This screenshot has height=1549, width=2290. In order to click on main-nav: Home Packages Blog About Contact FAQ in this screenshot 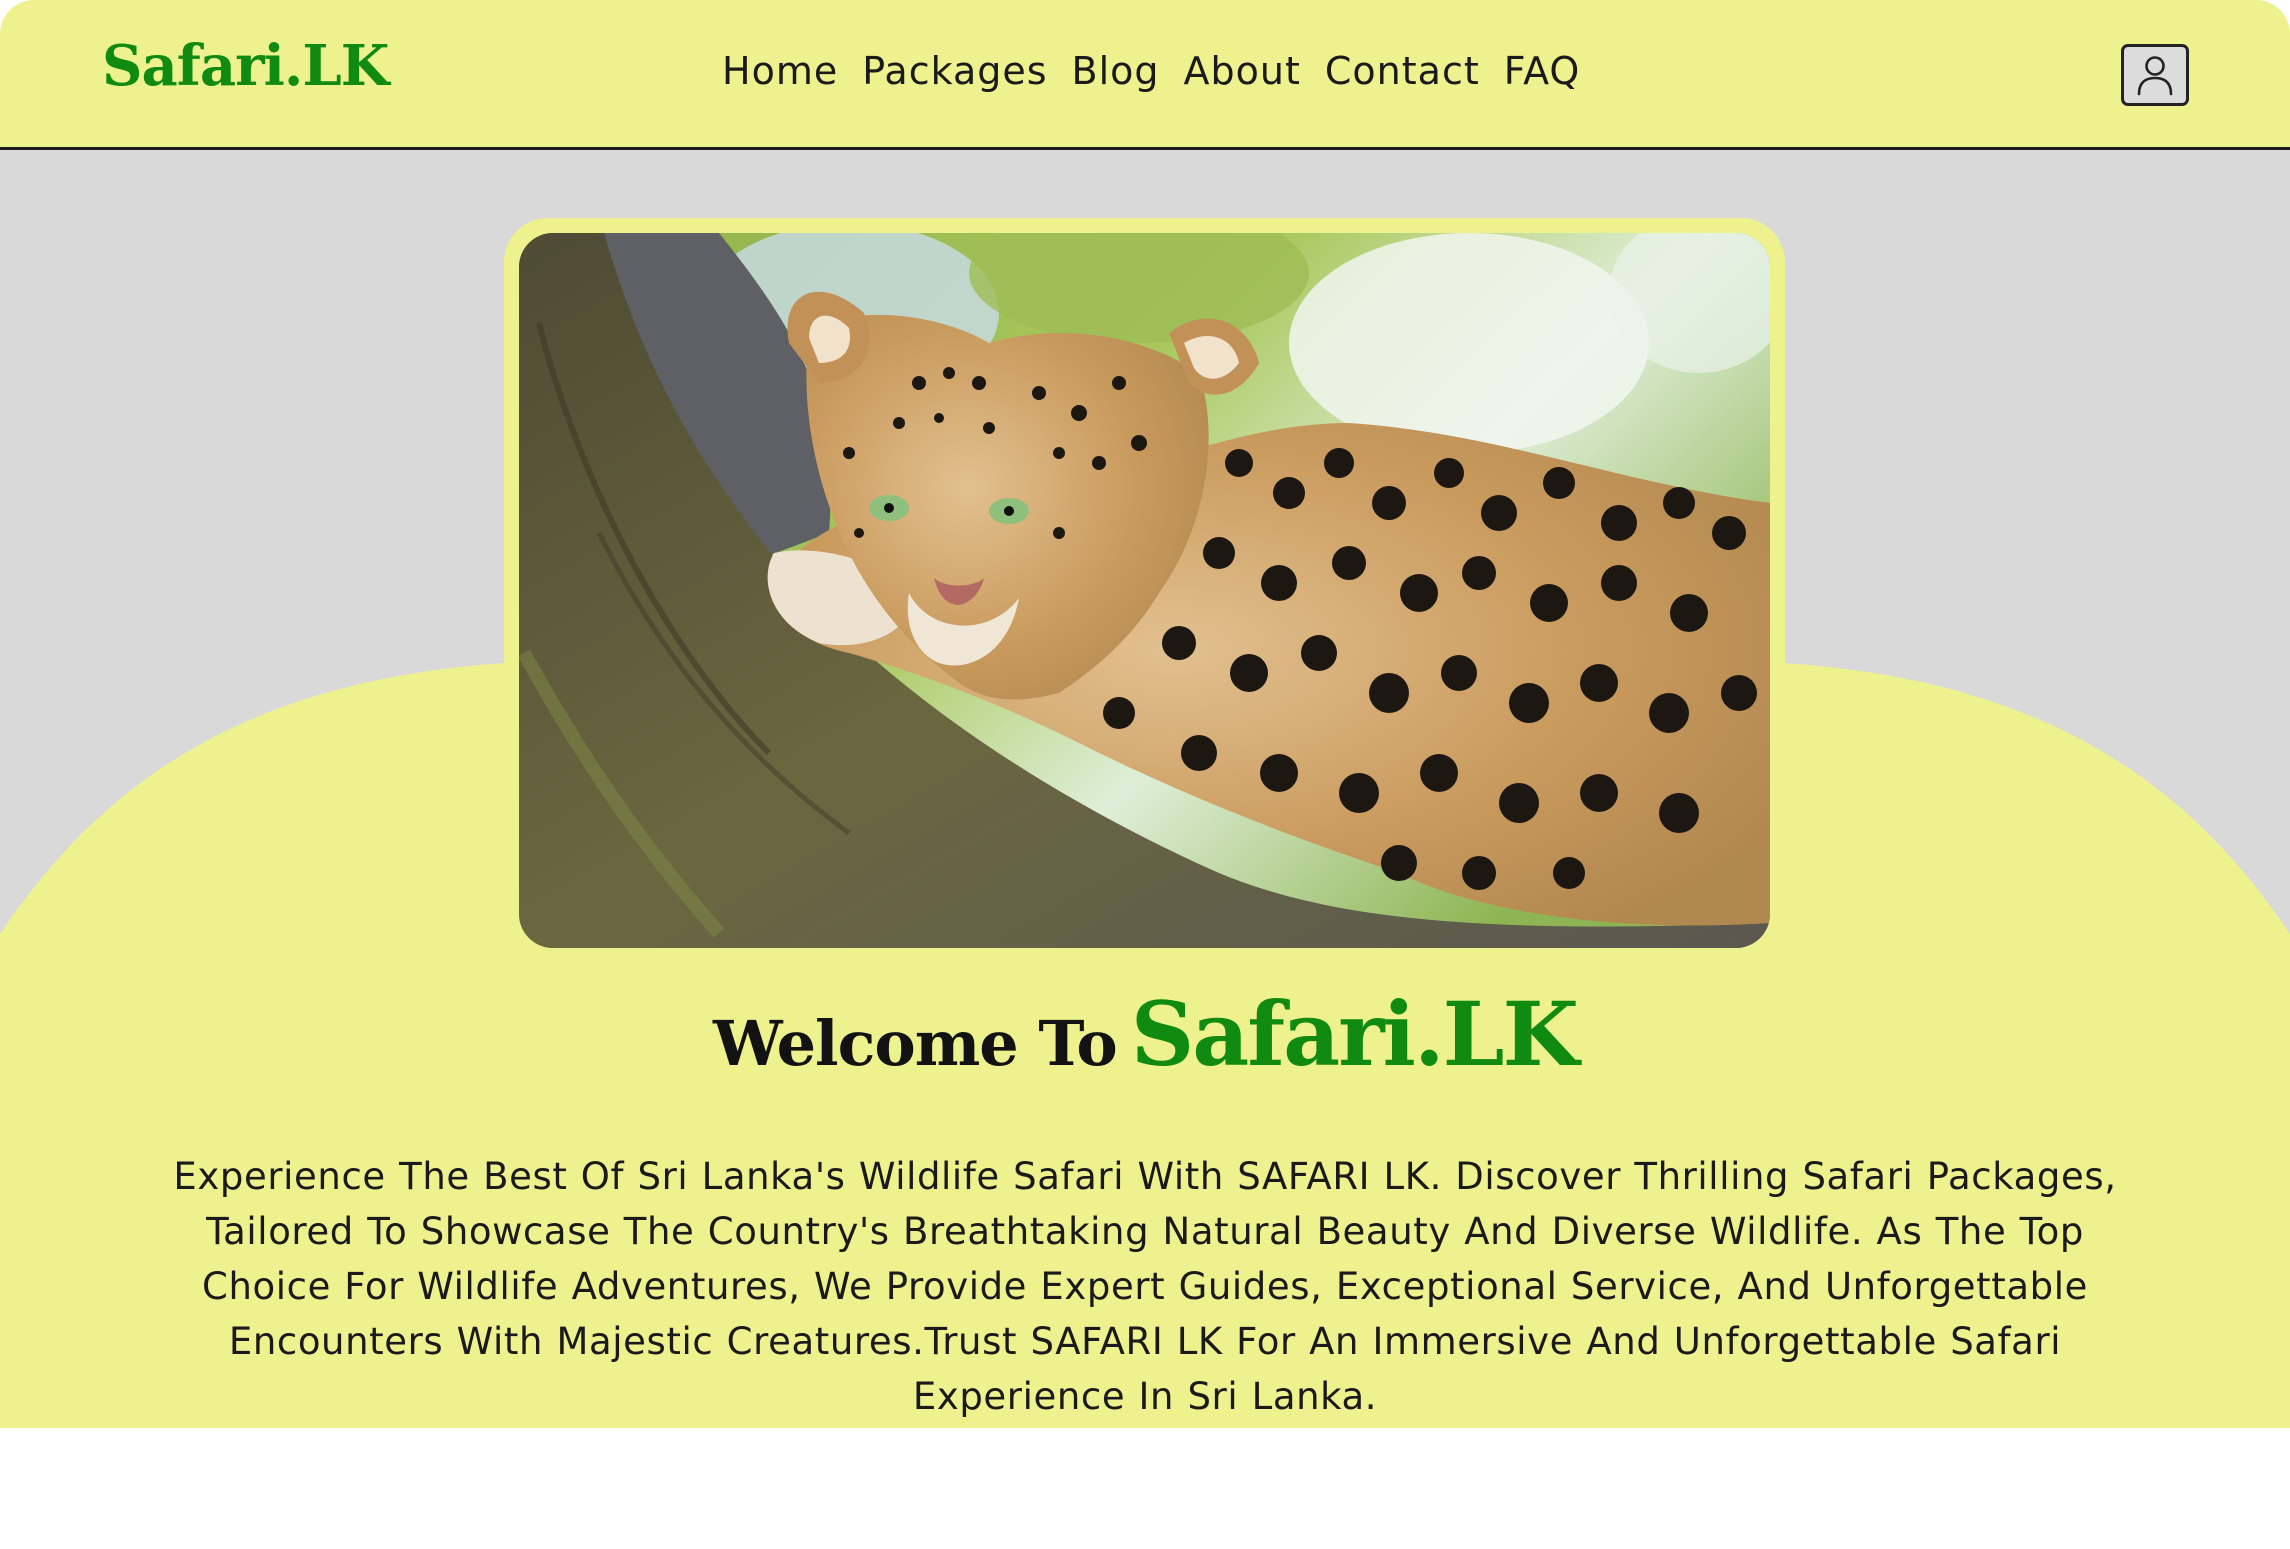, I will do `click(1151, 71)`.